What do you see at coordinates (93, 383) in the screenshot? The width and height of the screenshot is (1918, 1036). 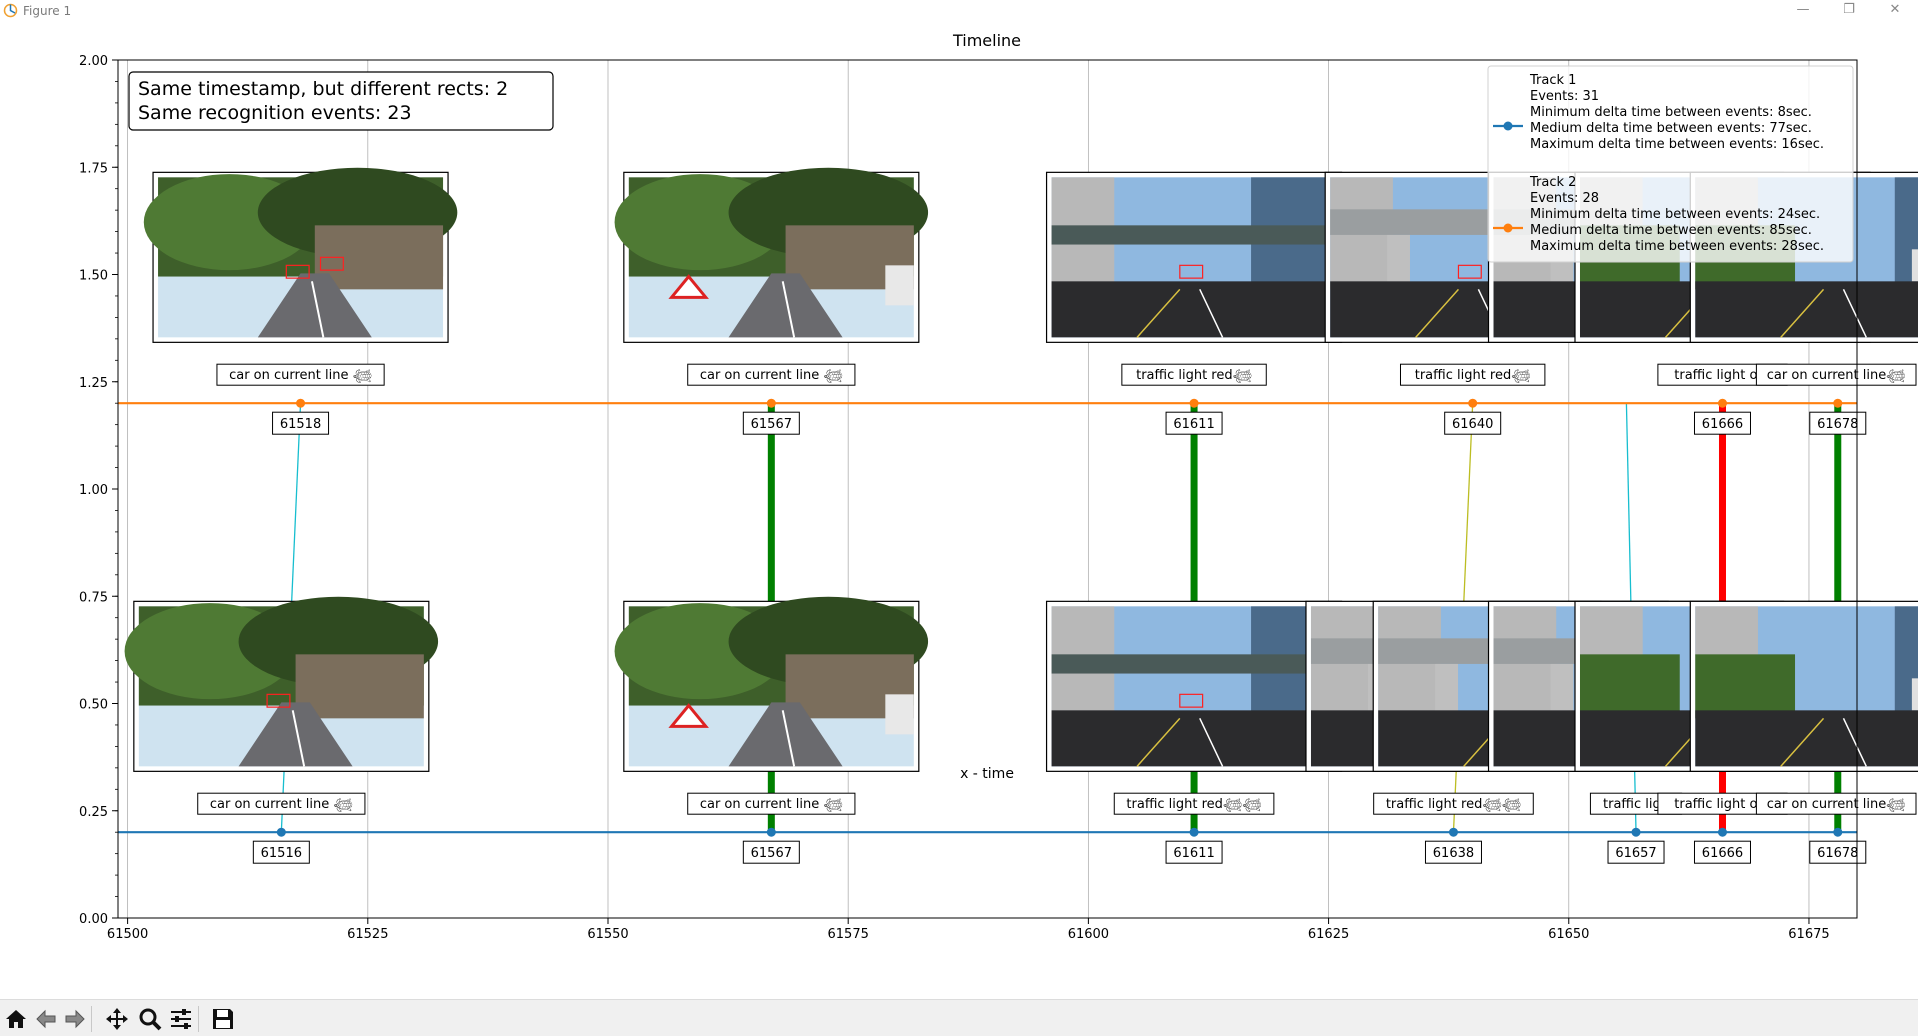 I see `y-tick-label: 1.25` at bounding box center [93, 383].